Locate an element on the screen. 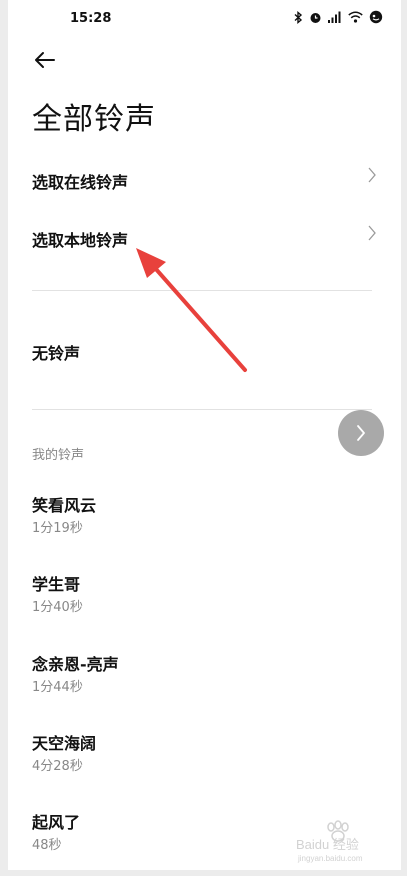  ringtone-duration: 4分28秒 is located at coordinates (57, 766).